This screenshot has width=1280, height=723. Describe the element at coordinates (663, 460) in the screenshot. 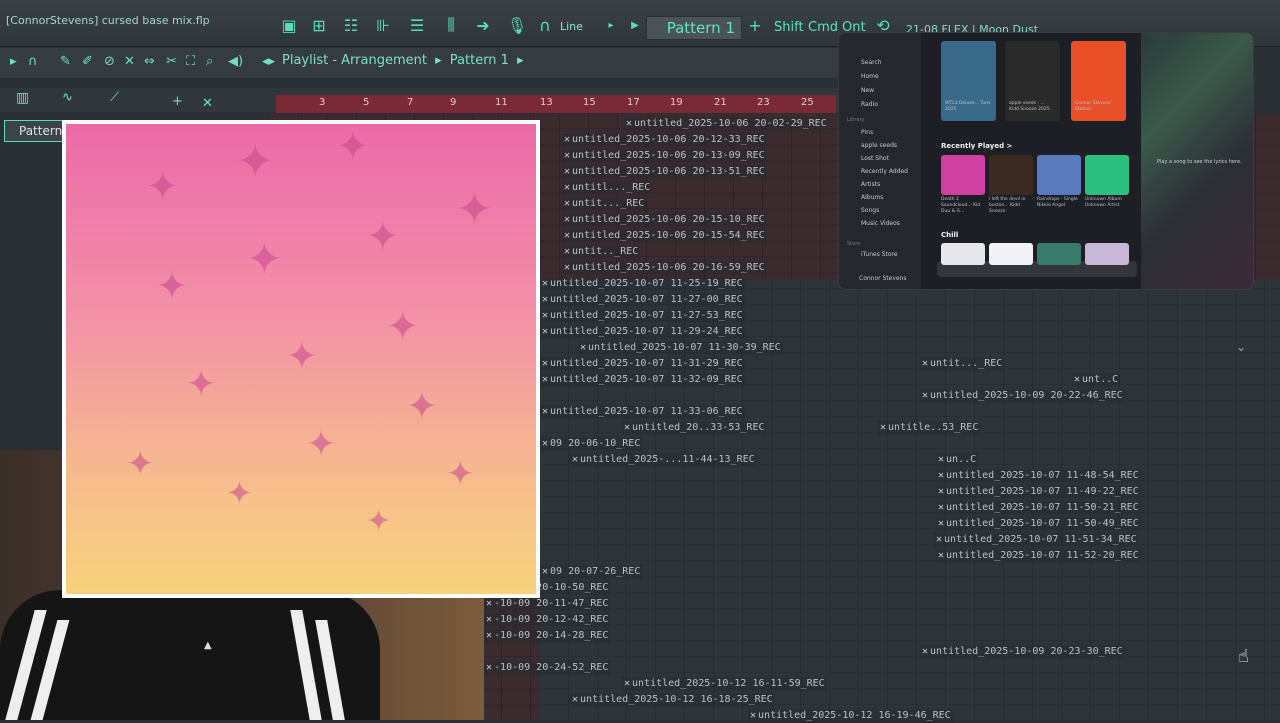

I see `audio-clip: ✕ untitled_2025-...11-44-13_REC` at that location.